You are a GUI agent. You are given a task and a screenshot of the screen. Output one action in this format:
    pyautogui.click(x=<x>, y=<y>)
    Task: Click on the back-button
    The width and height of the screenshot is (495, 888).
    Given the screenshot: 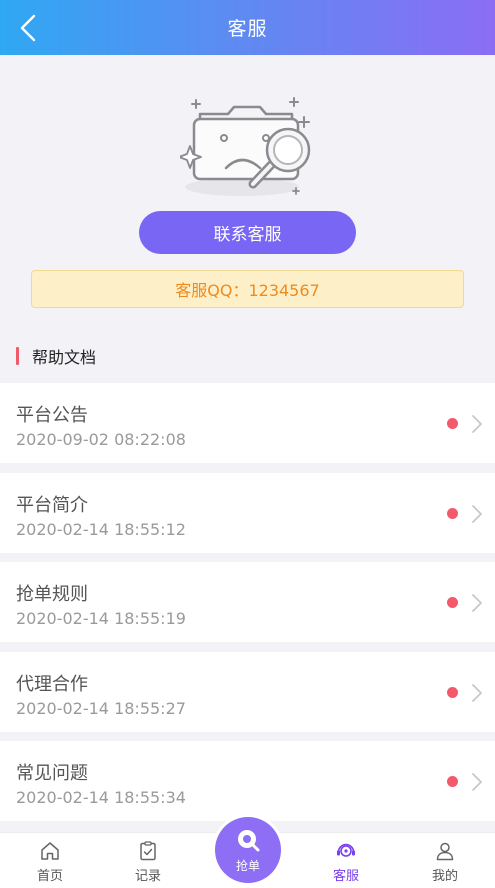 What is the action you would take?
    pyautogui.click(x=28, y=28)
    